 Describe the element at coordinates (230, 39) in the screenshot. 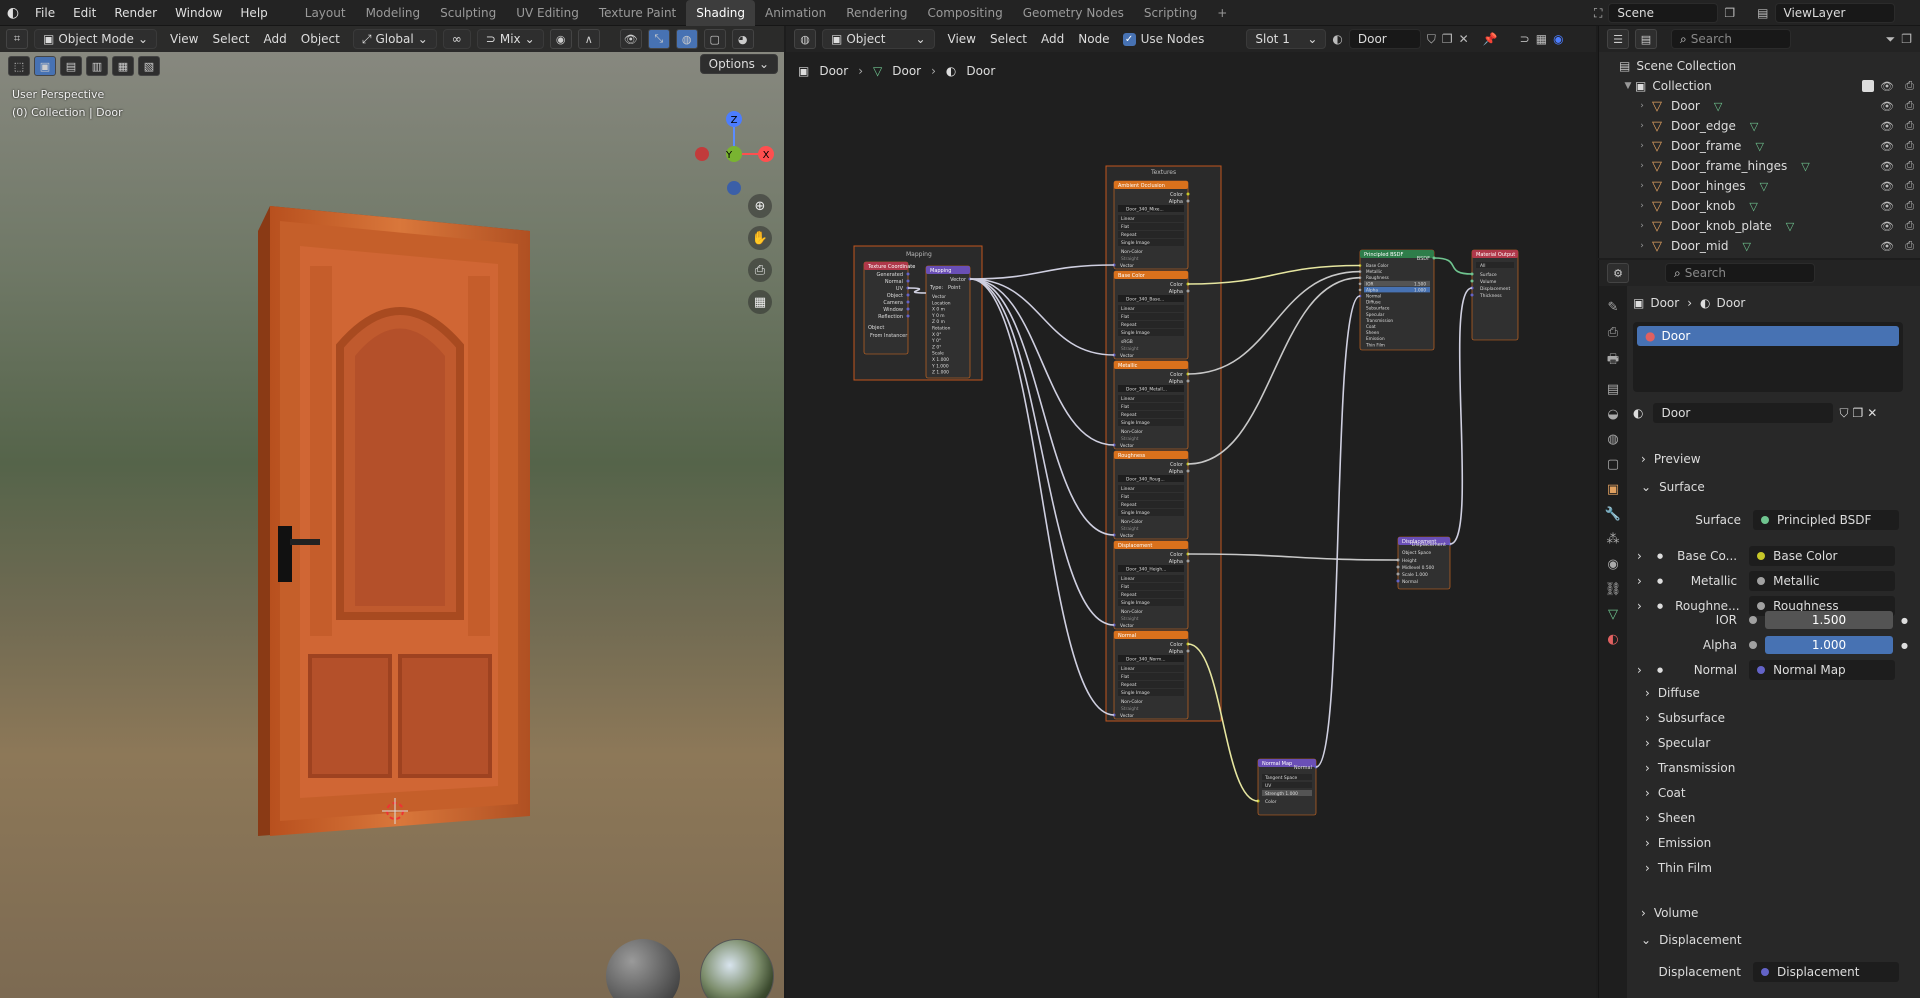

I see `viewport-menu-select: Select` at that location.